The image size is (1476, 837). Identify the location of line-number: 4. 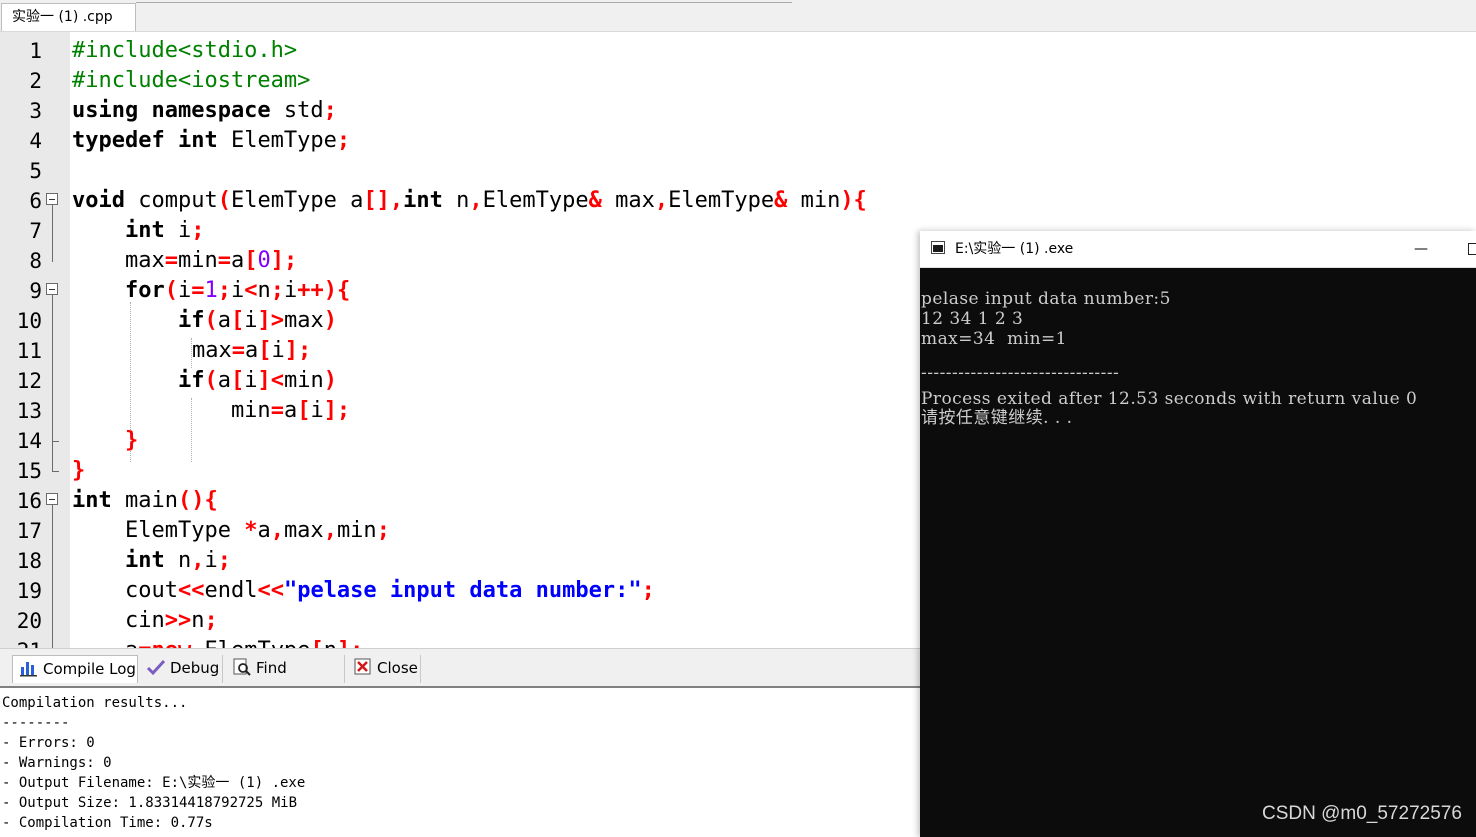
(35, 141).